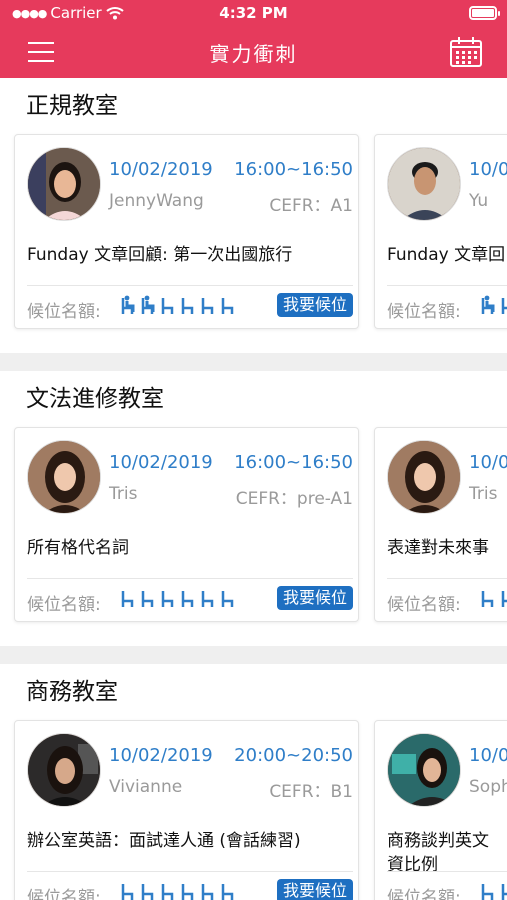 This screenshot has height=900, width=507. What do you see at coordinates (95, 399) in the screenshot?
I see `section-title: 文法進修教室` at bounding box center [95, 399].